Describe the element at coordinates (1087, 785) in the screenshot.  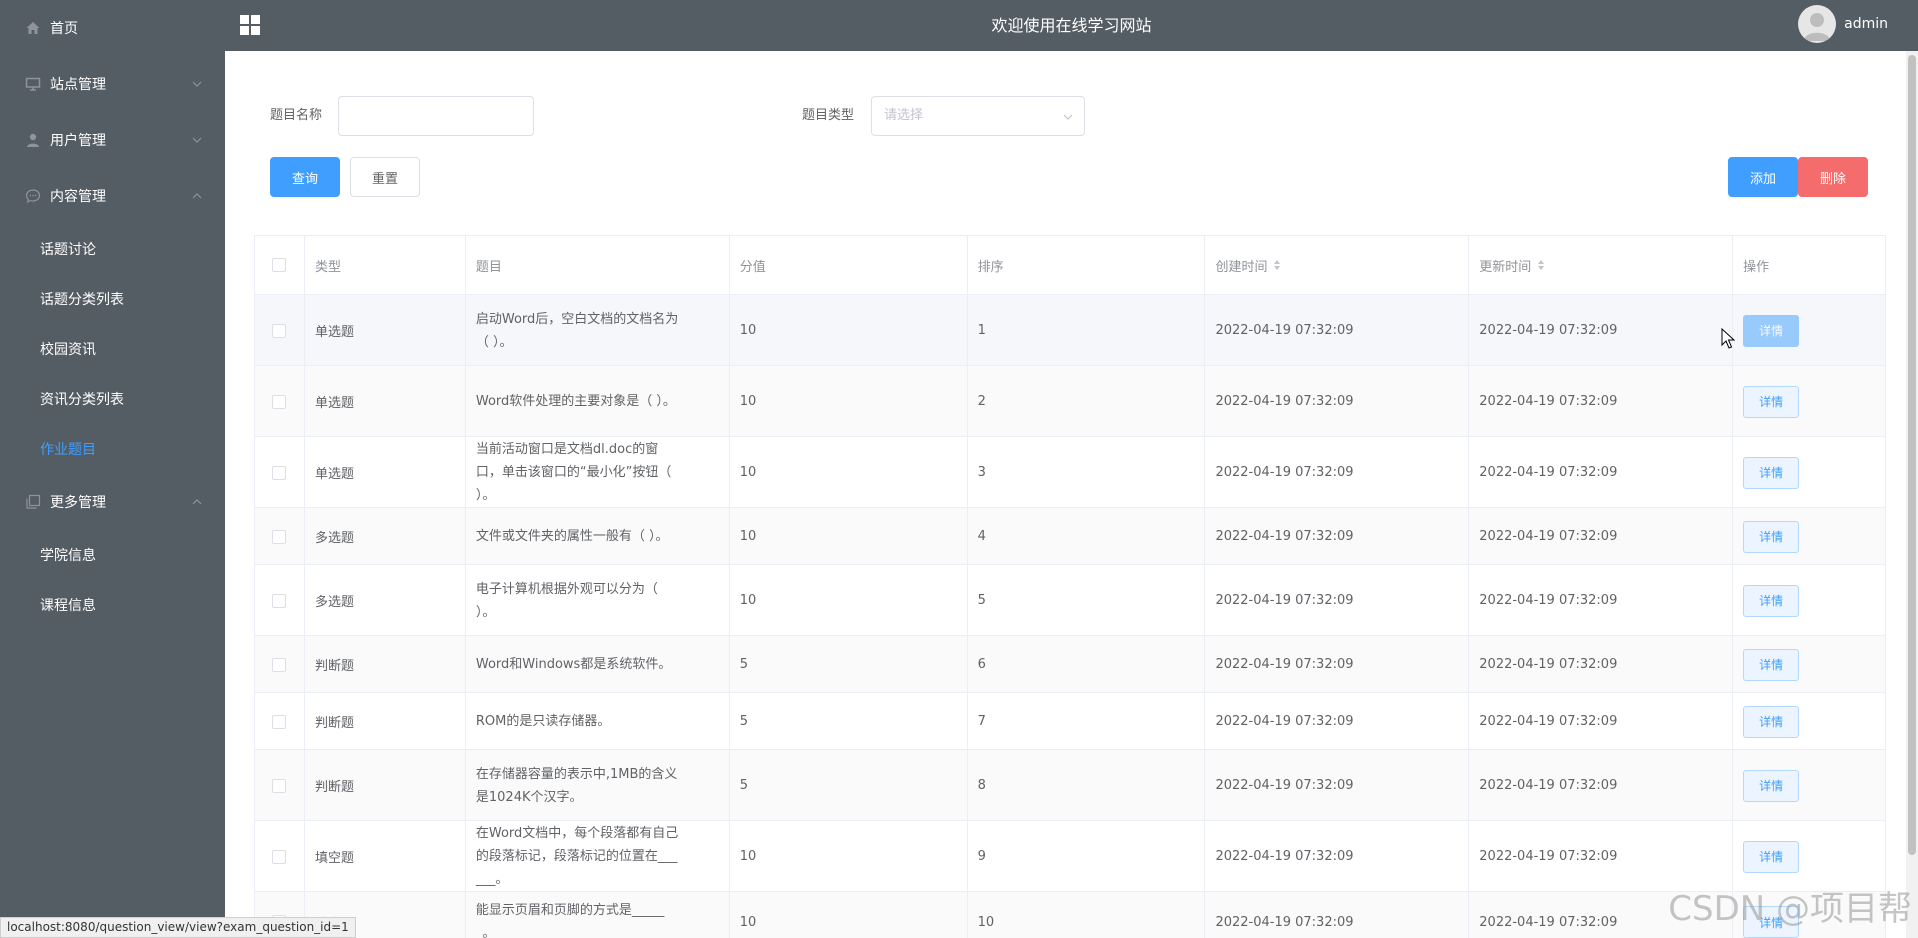
I see `cell-sort: 8` at that location.